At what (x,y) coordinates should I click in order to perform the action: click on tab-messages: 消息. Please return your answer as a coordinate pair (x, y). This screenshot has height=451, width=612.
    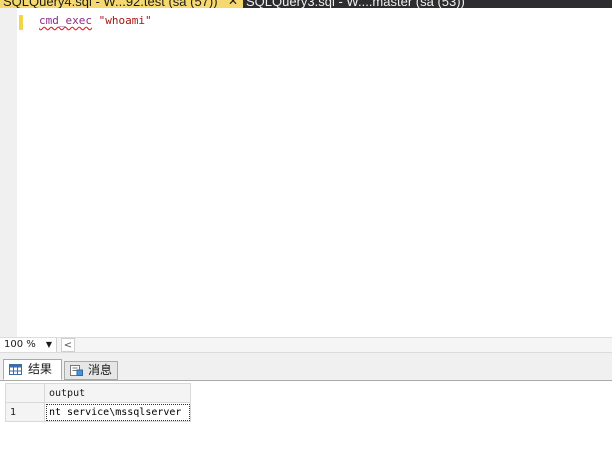
    Looking at the image, I should click on (91, 370).